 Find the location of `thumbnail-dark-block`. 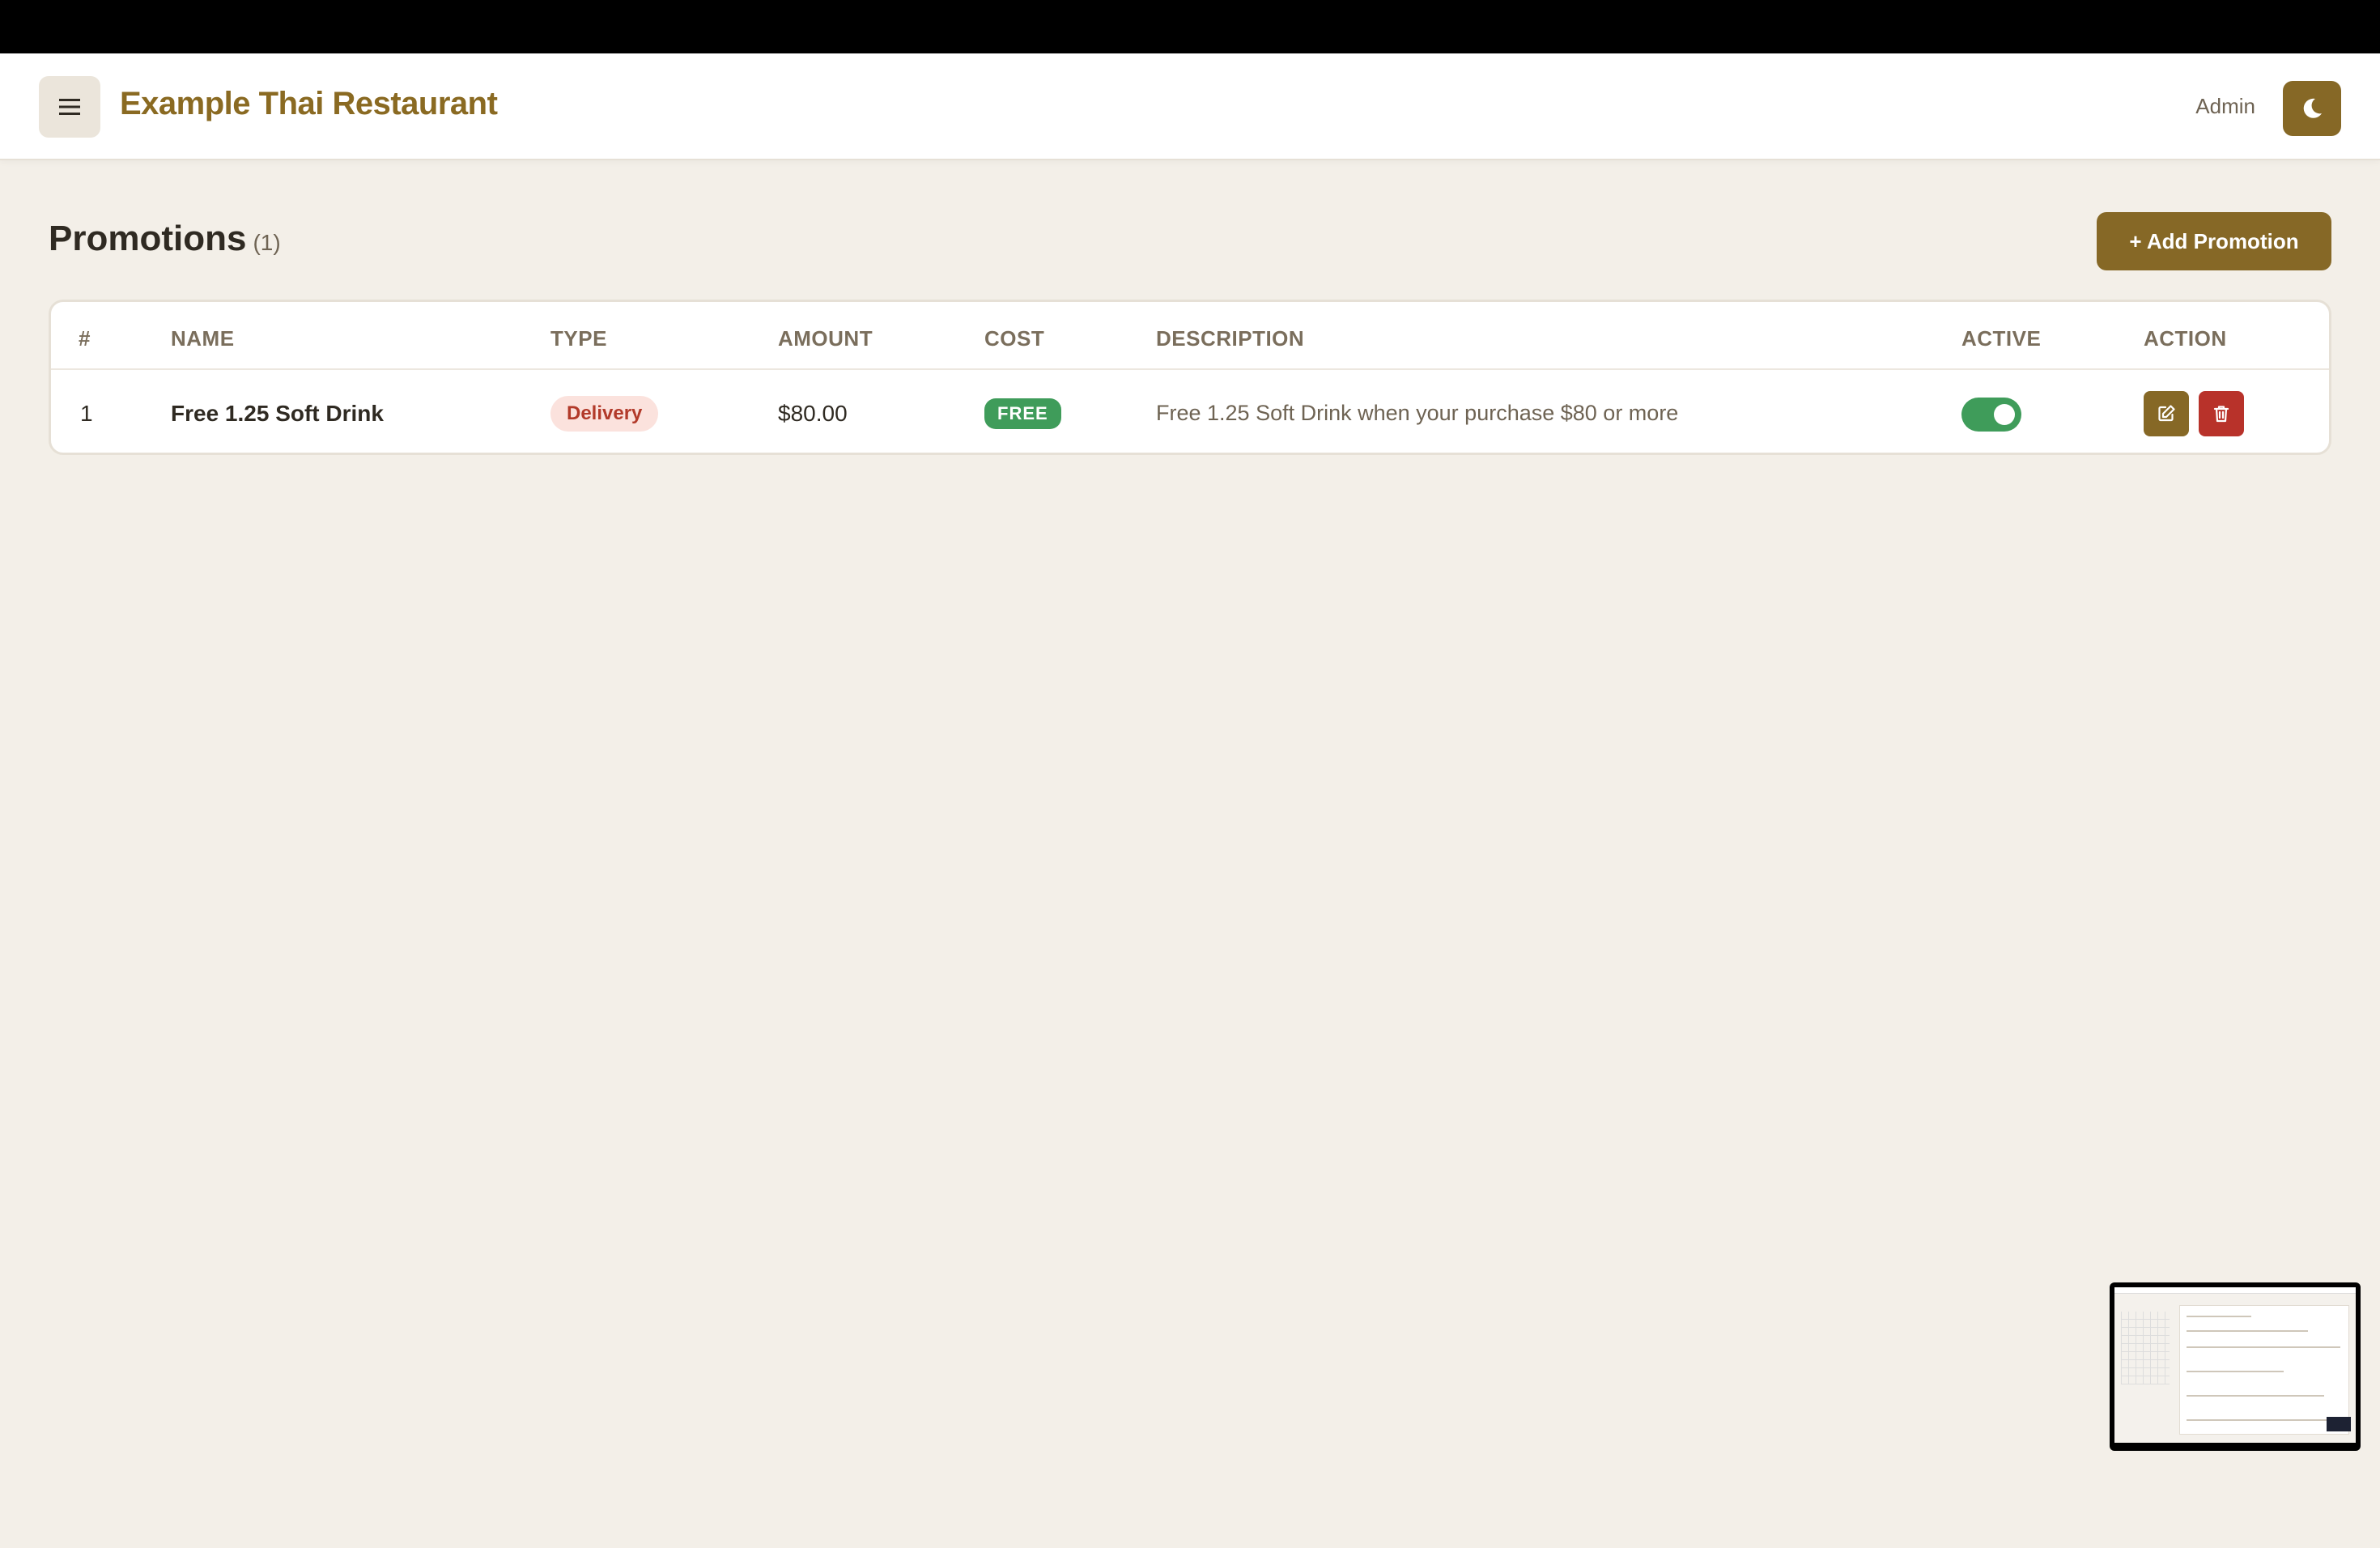

thumbnail-dark-block is located at coordinates (2339, 1424).